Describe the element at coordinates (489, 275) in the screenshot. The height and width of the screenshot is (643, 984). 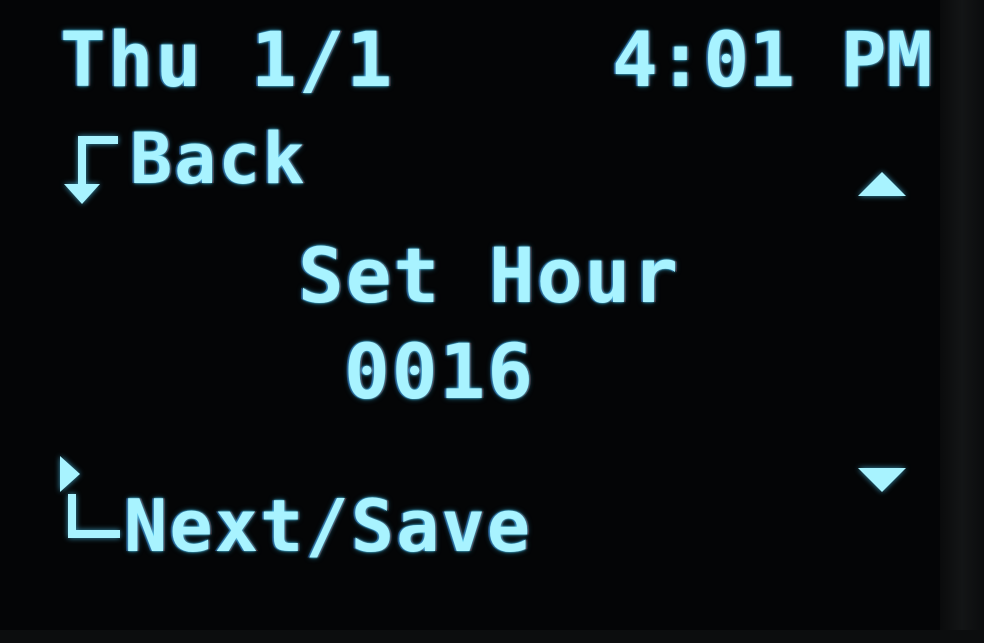
I see `page-title: Set Hour` at that location.